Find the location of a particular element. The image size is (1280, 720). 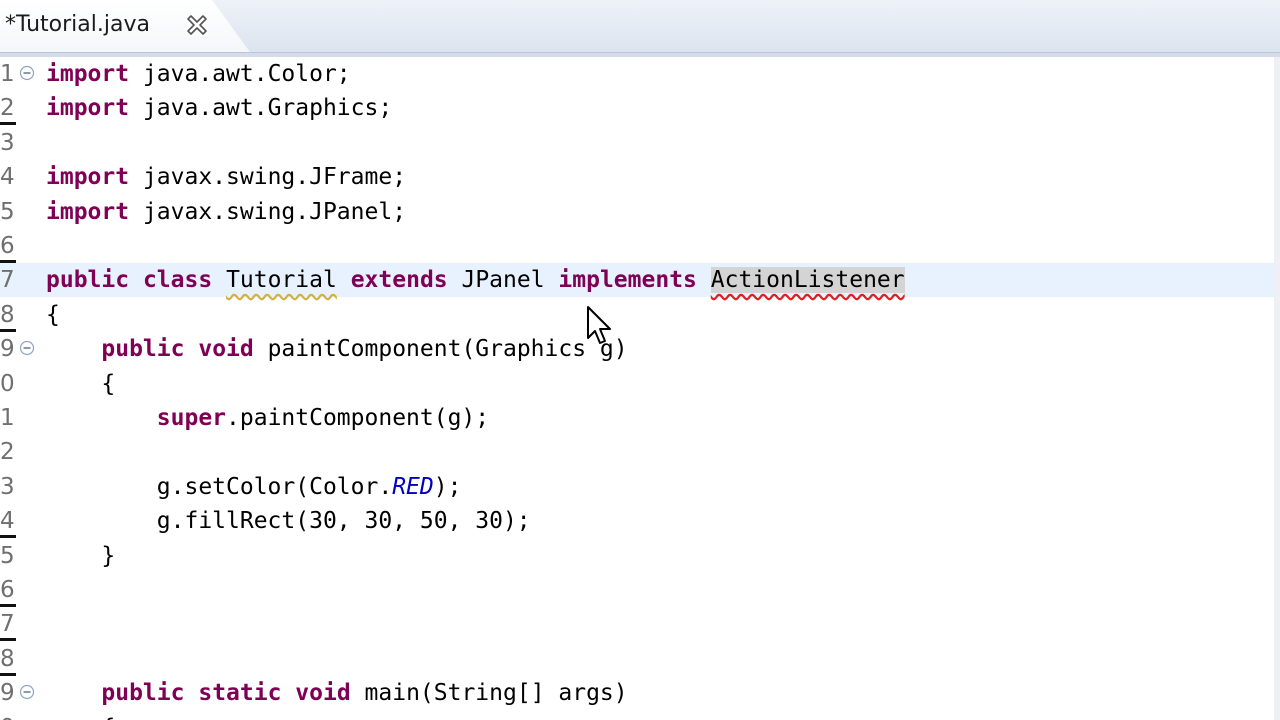

line-gutter: 0 is located at coordinates (12, 715).